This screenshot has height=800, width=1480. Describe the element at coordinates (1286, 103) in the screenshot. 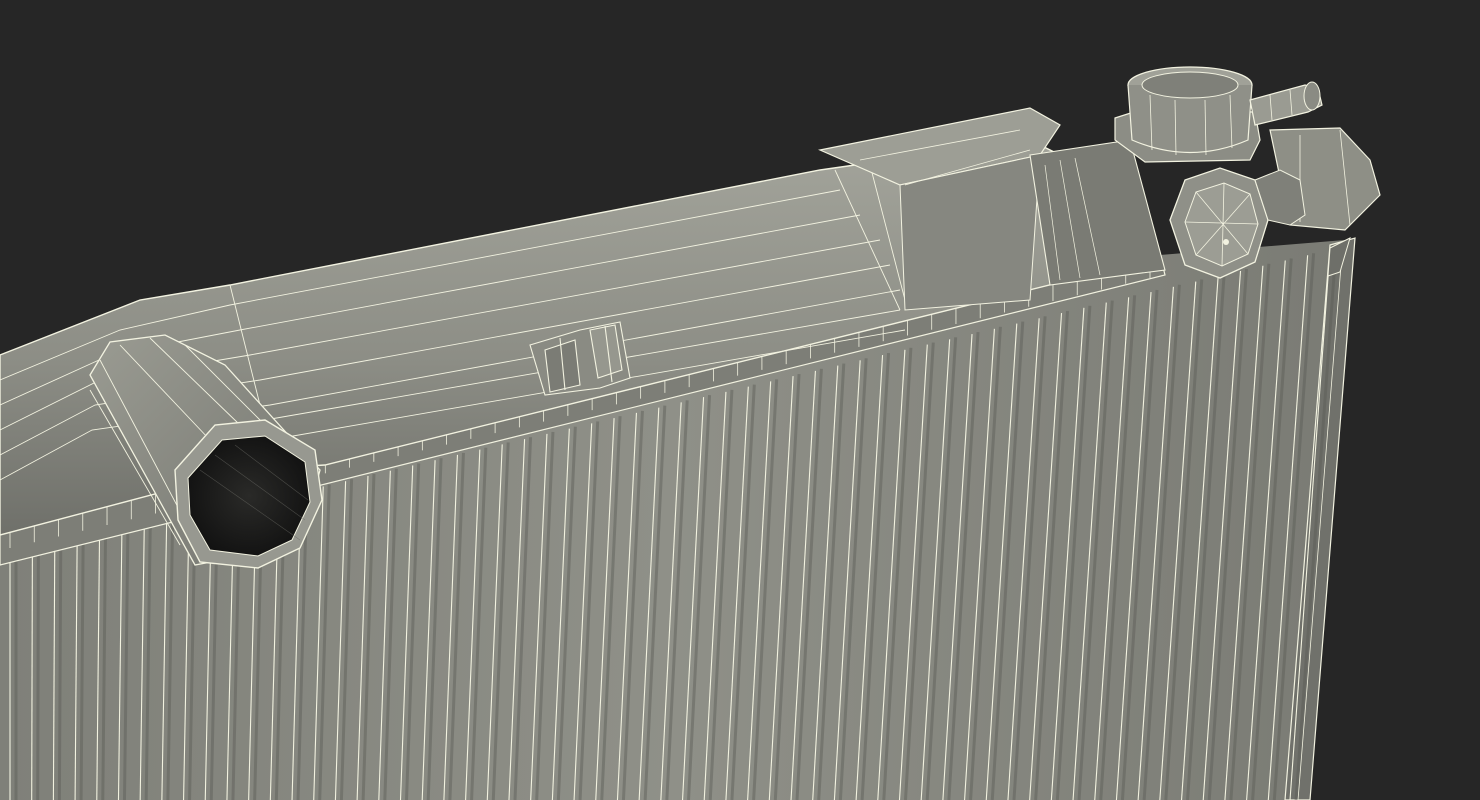

I see `overflow-nozzle` at that location.